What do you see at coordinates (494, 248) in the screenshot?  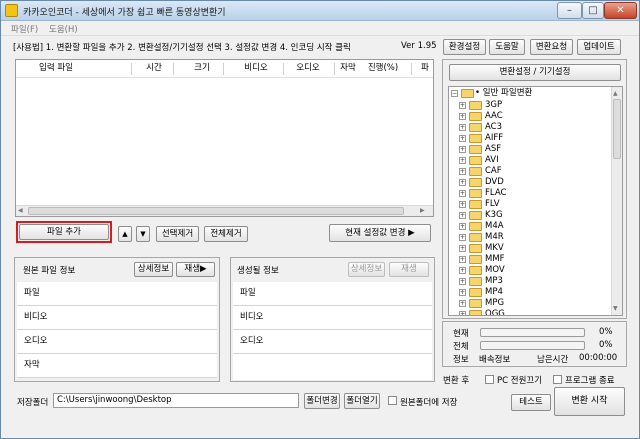 I see `tree-item-label: MKV` at bounding box center [494, 248].